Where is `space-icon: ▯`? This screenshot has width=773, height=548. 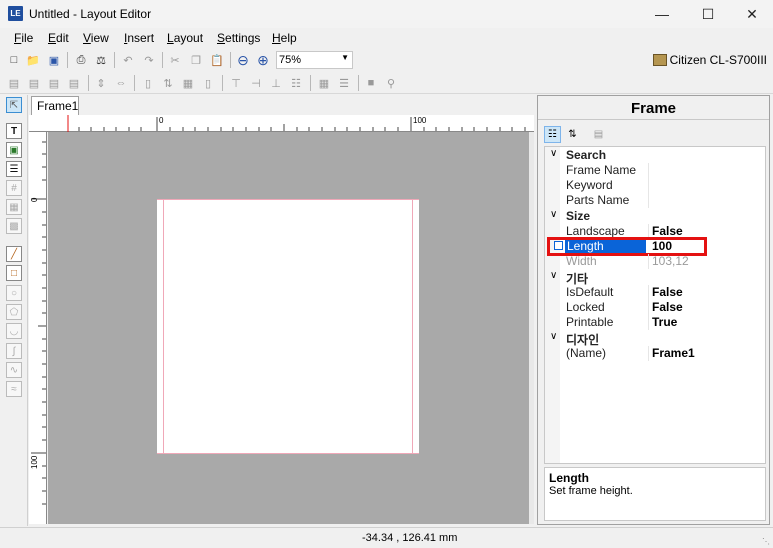
space-icon: ▯ is located at coordinates (208, 83).